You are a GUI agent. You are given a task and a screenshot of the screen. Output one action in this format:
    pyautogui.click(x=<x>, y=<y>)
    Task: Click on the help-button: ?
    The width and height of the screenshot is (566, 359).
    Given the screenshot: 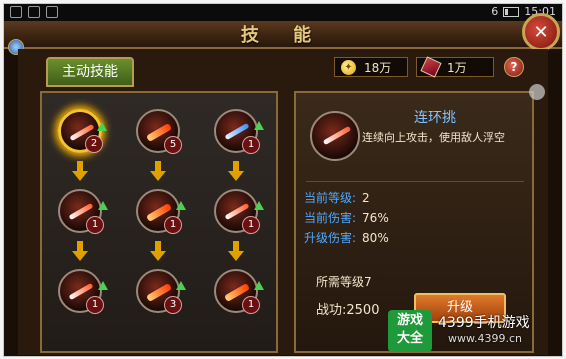 What is the action you would take?
    pyautogui.click(x=514, y=67)
    